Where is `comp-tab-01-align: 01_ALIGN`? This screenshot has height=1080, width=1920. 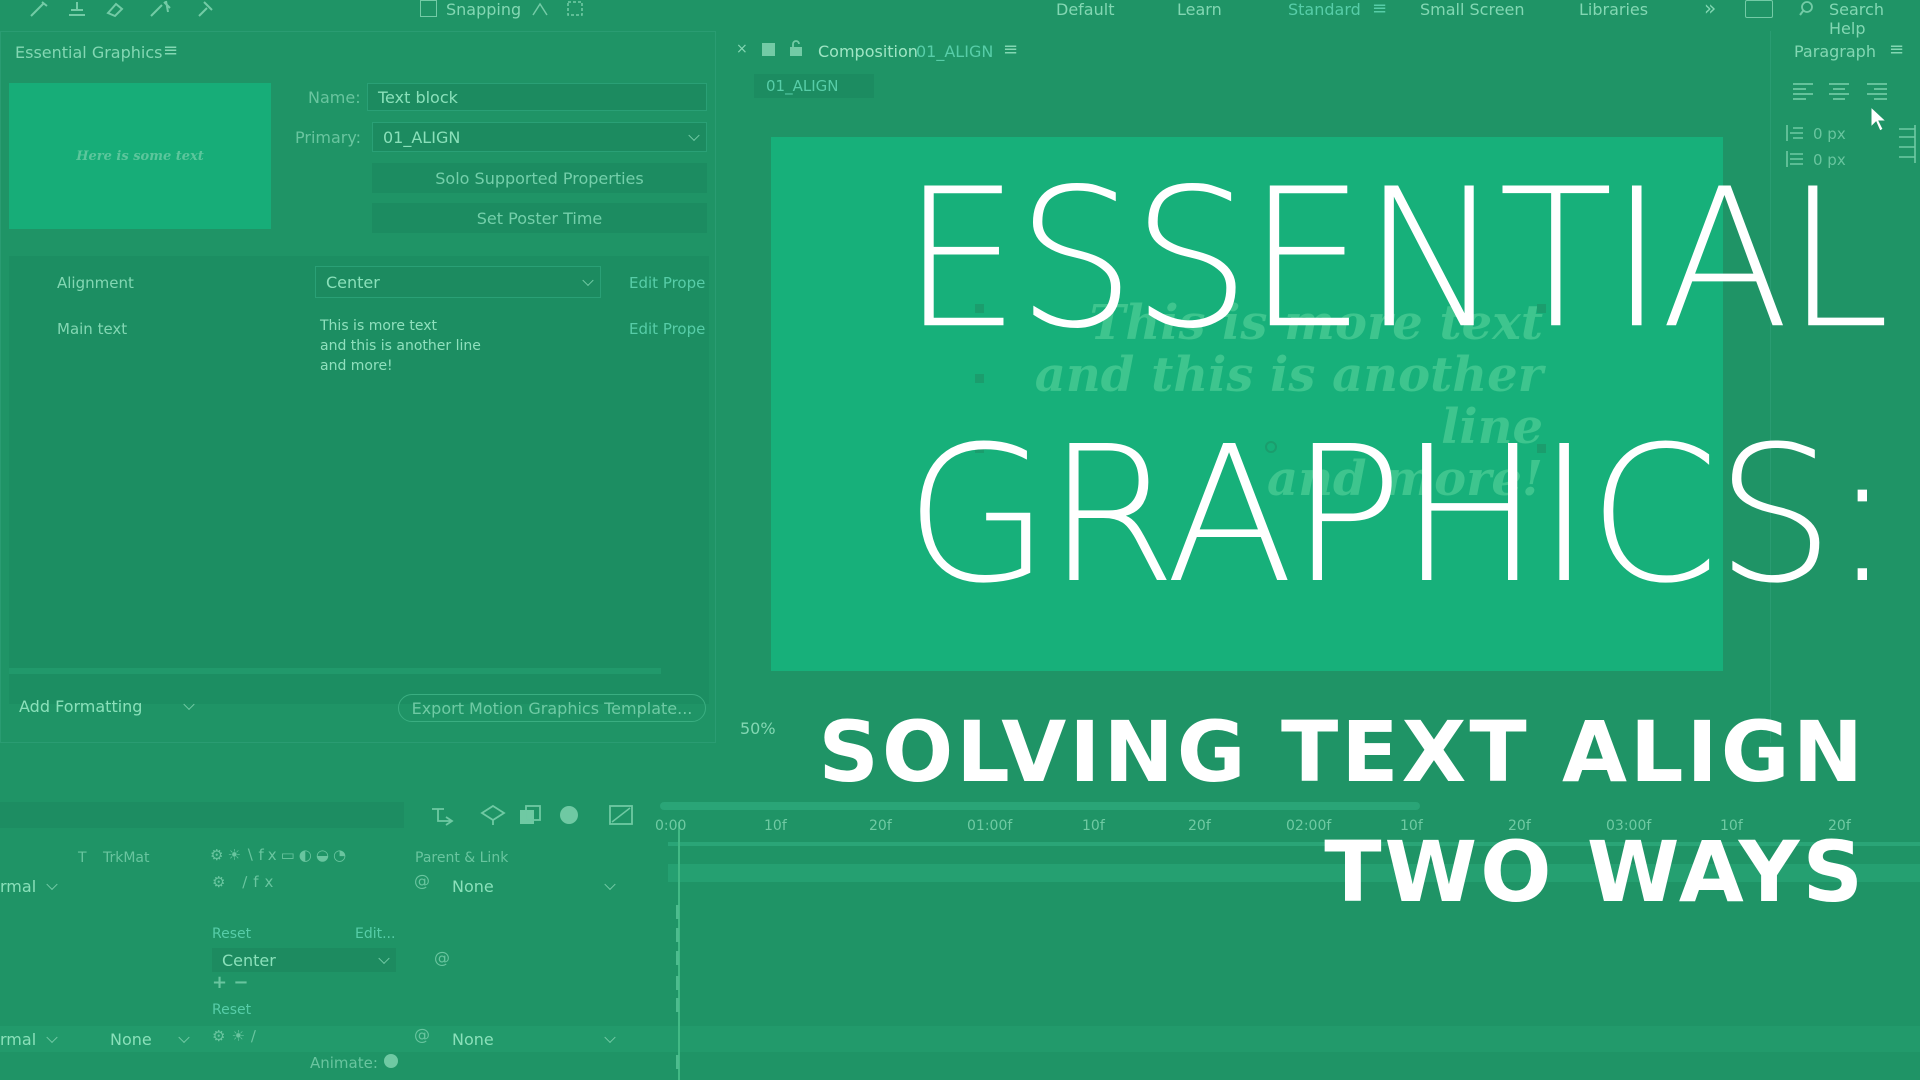 comp-tab-01-align: 01_ALIGN is located at coordinates (814, 86).